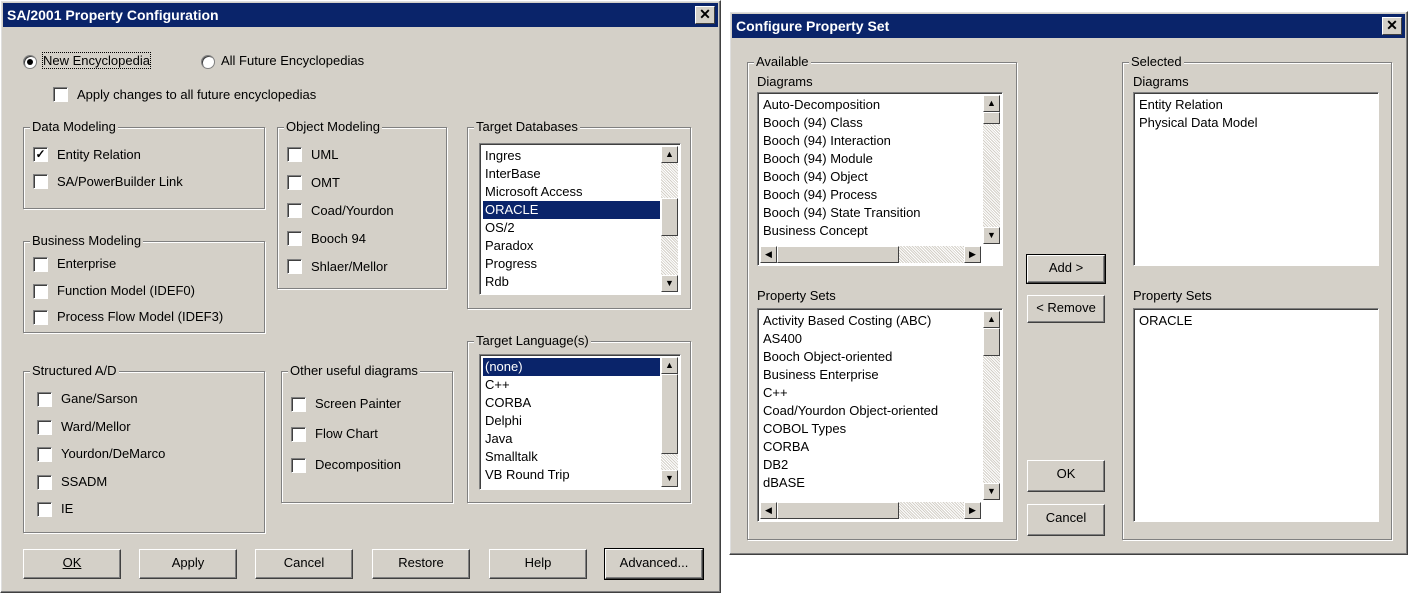 The width and height of the screenshot is (1412, 593). What do you see at coordinates (44, 454) in the screenshot?
I see `yourdon-demarco-checkbox` at bounding box center [44, 454].